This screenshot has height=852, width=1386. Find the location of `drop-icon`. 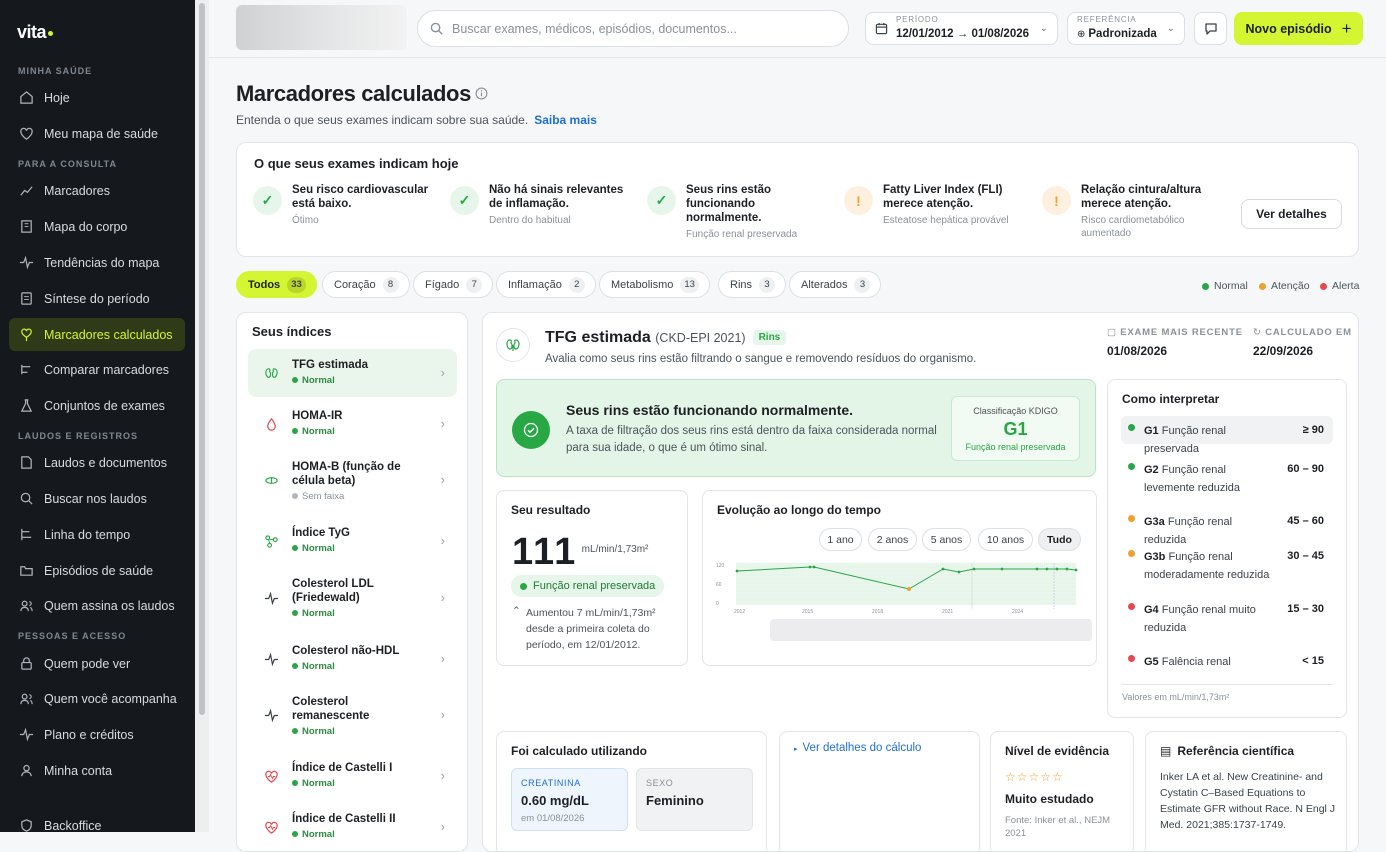

drop-icon is located at coordinates (271, 424).